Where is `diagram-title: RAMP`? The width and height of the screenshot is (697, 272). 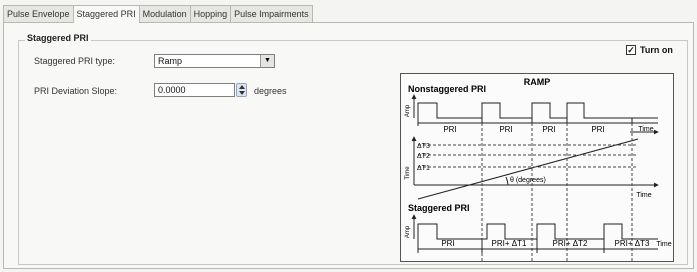 diagram-title: RAMP is located at coordinates (537, 82).